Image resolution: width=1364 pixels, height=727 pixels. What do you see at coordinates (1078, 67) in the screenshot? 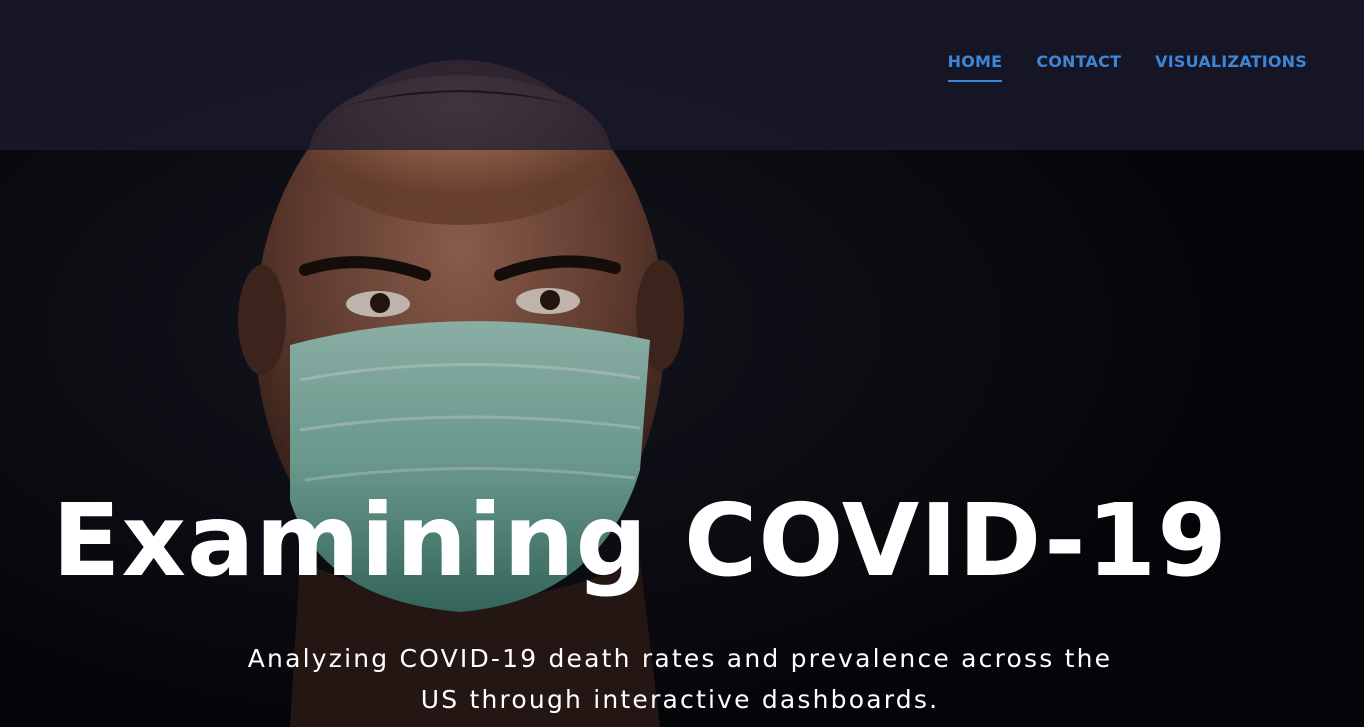
I see `nav-contact-link: CONTACT` at bounding box center [1078, 67].